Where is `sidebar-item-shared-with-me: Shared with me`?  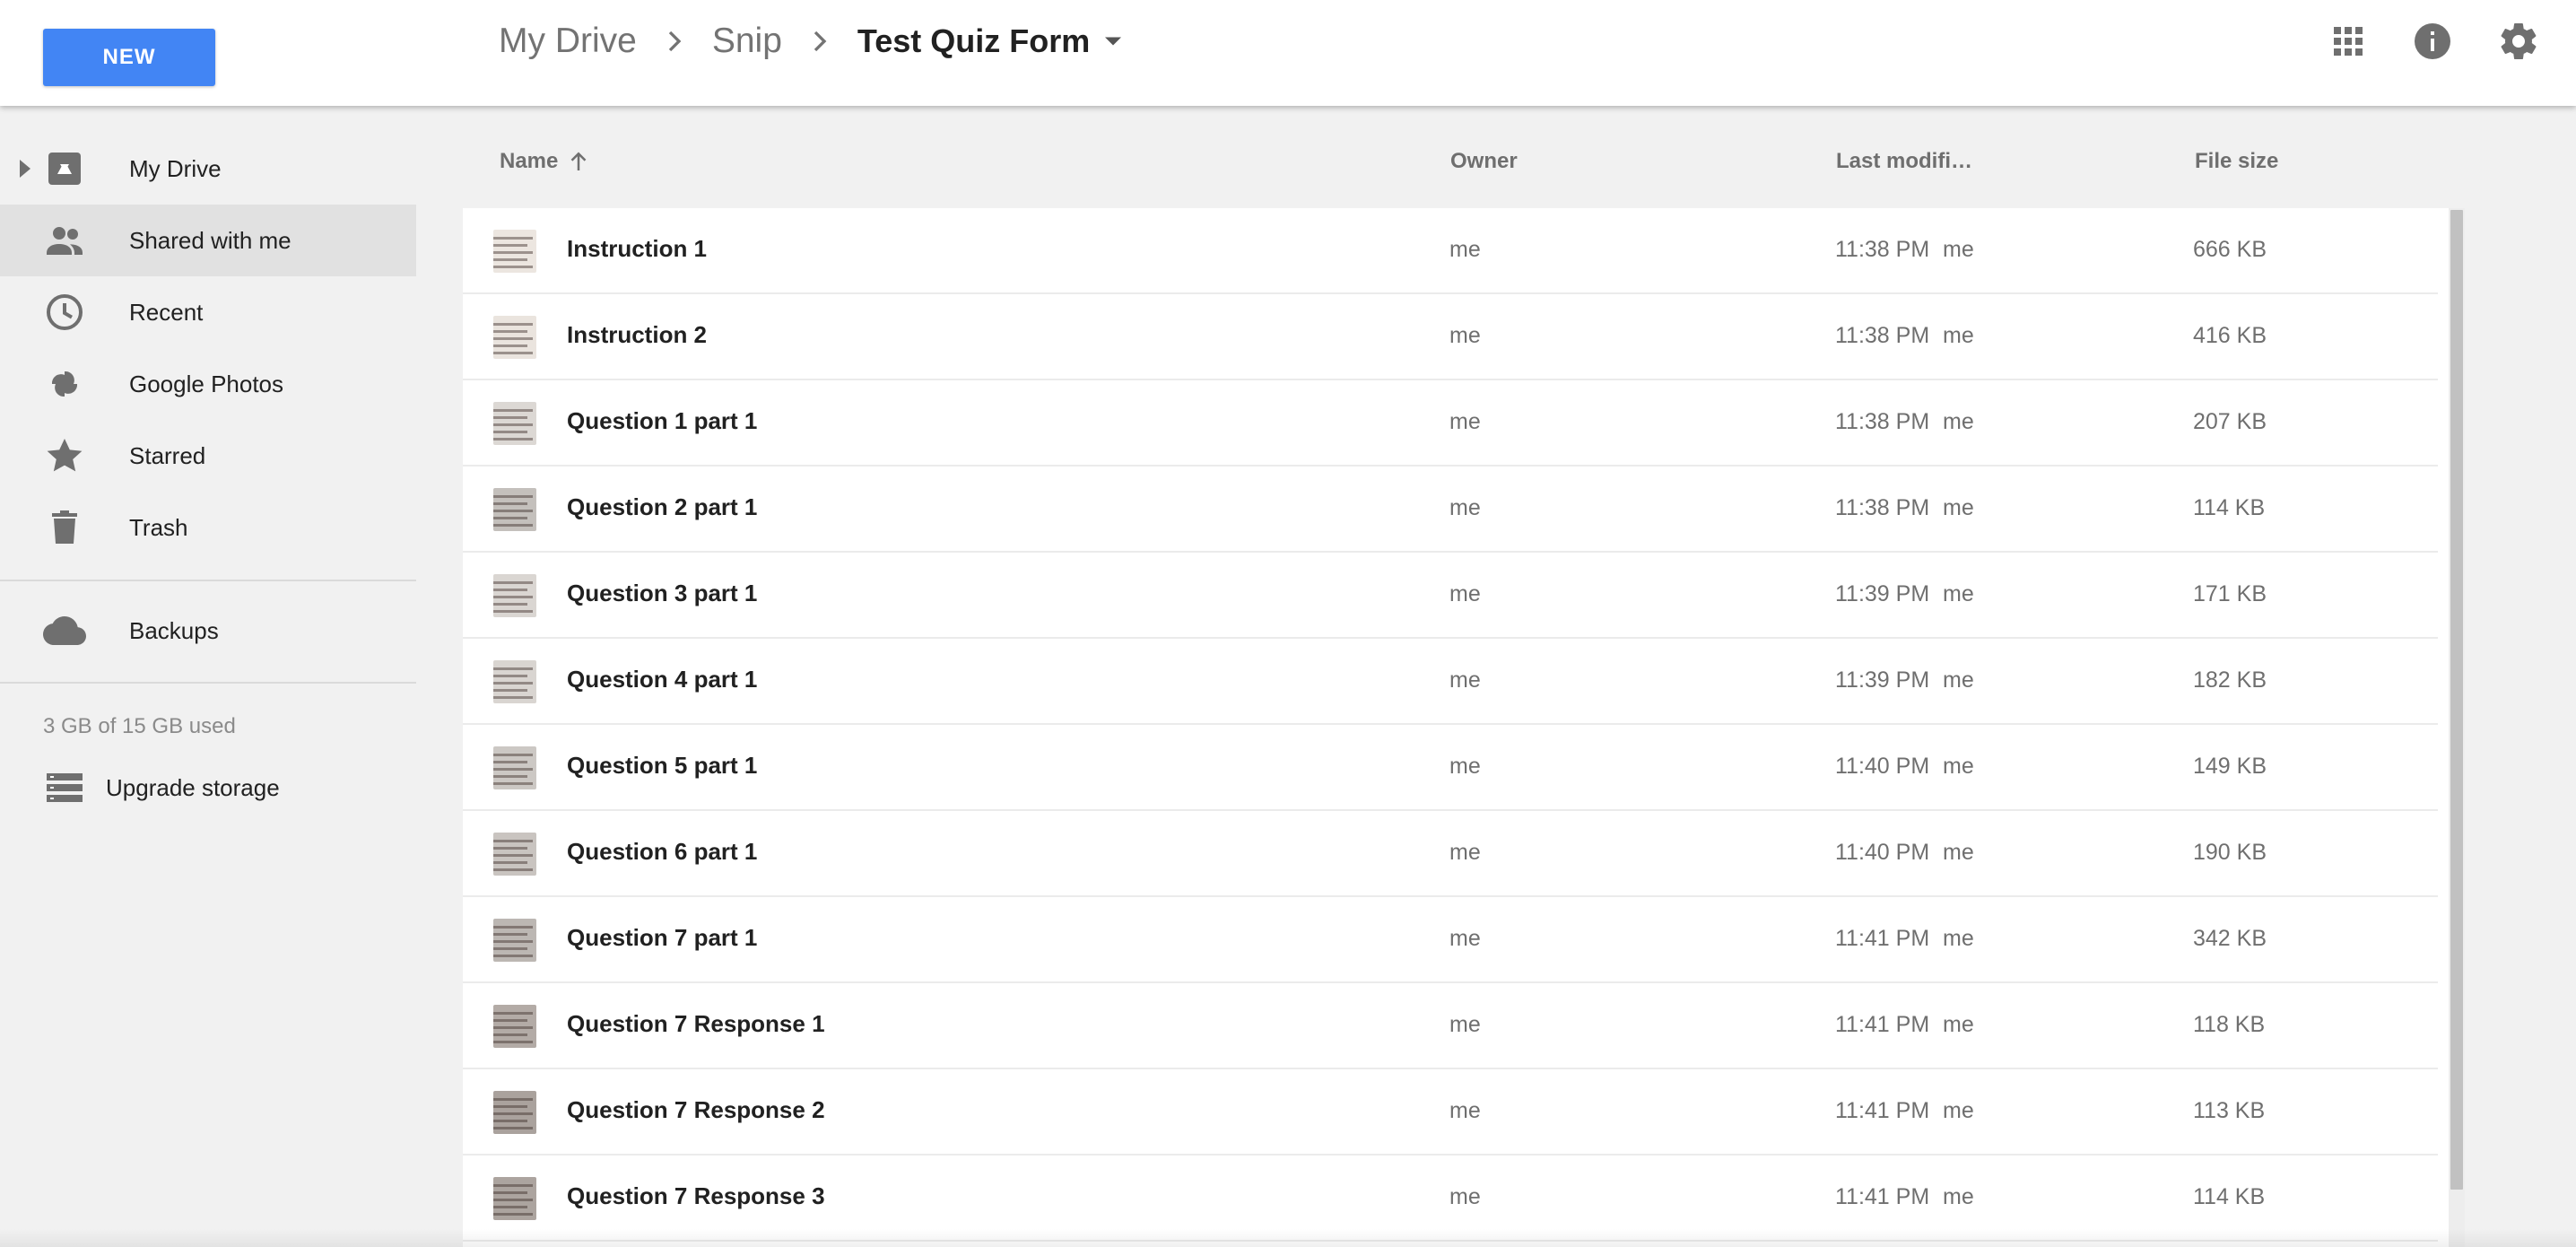 sidebar-item-shared-with-me: Shared with me is located at coordinates (208, 240).